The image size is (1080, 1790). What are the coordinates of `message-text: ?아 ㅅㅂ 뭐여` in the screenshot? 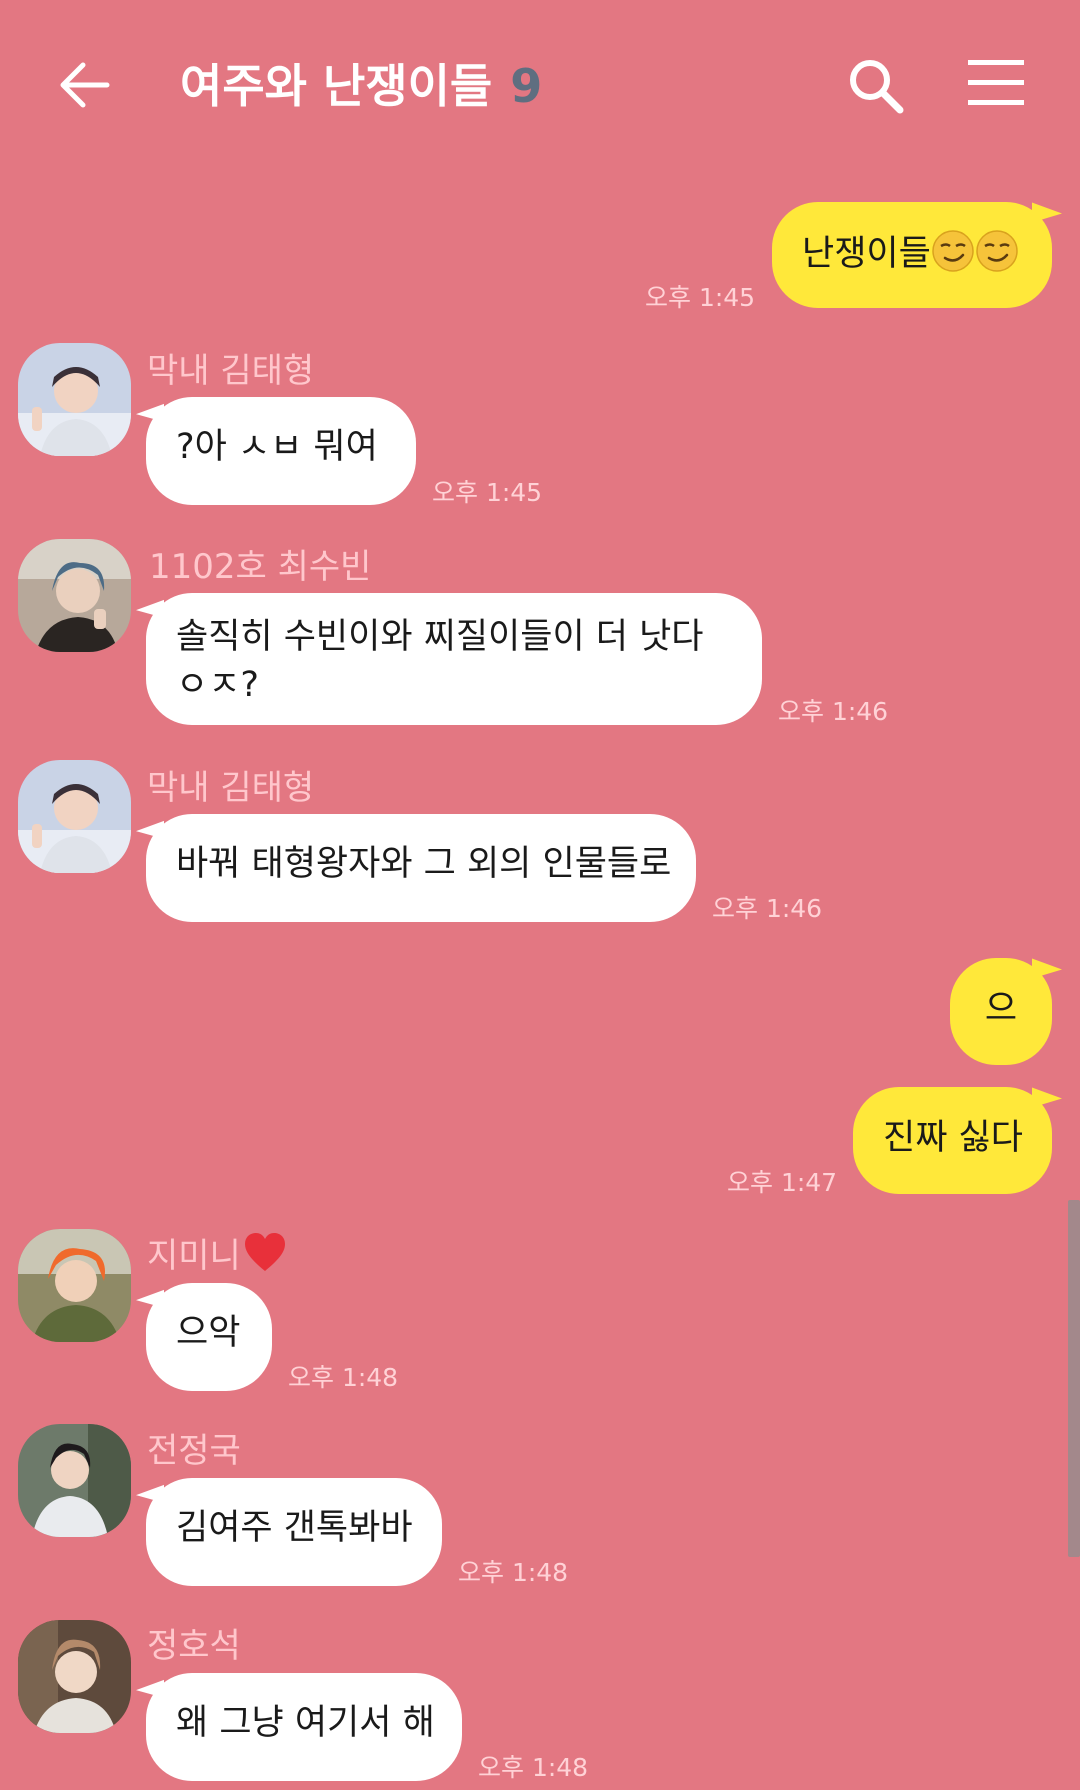 It's located at (277, 447).